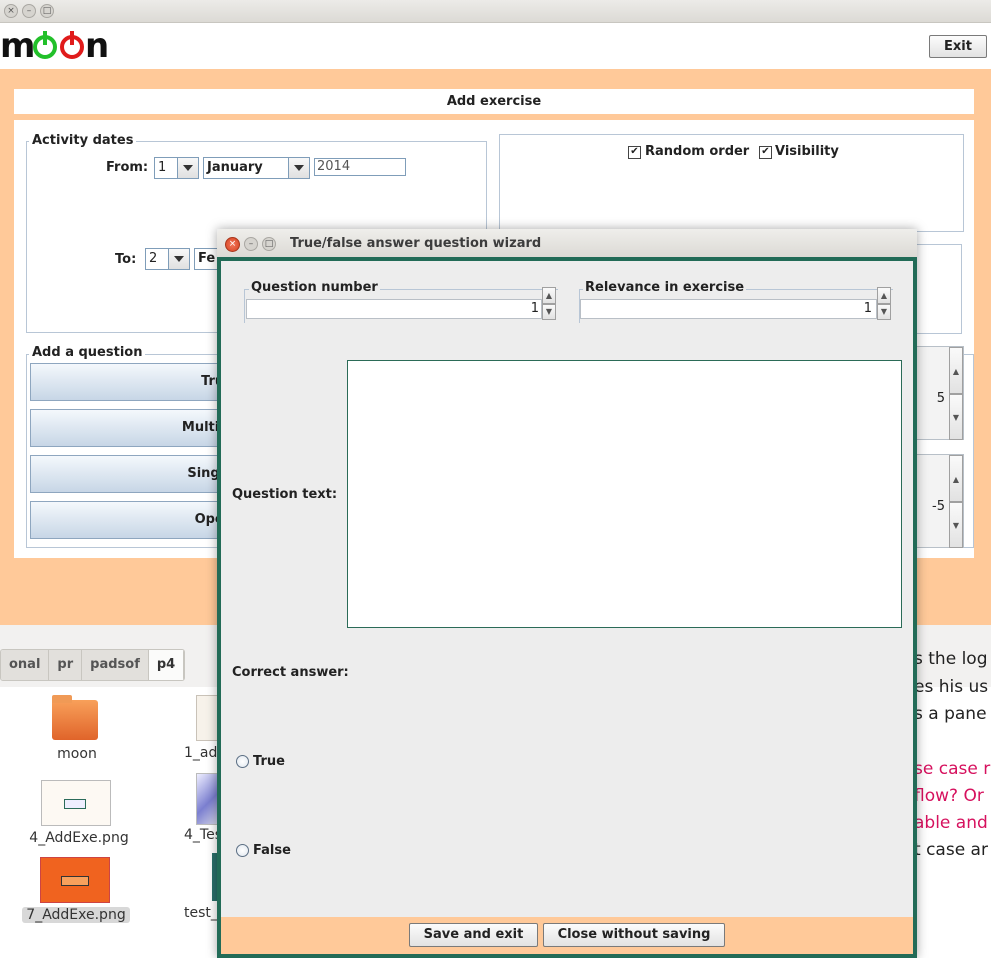  What do you see at coordinates (495, 46) in the screenshot?
I see `app-header: m n moon Exit` at bounding box center [495, 46].